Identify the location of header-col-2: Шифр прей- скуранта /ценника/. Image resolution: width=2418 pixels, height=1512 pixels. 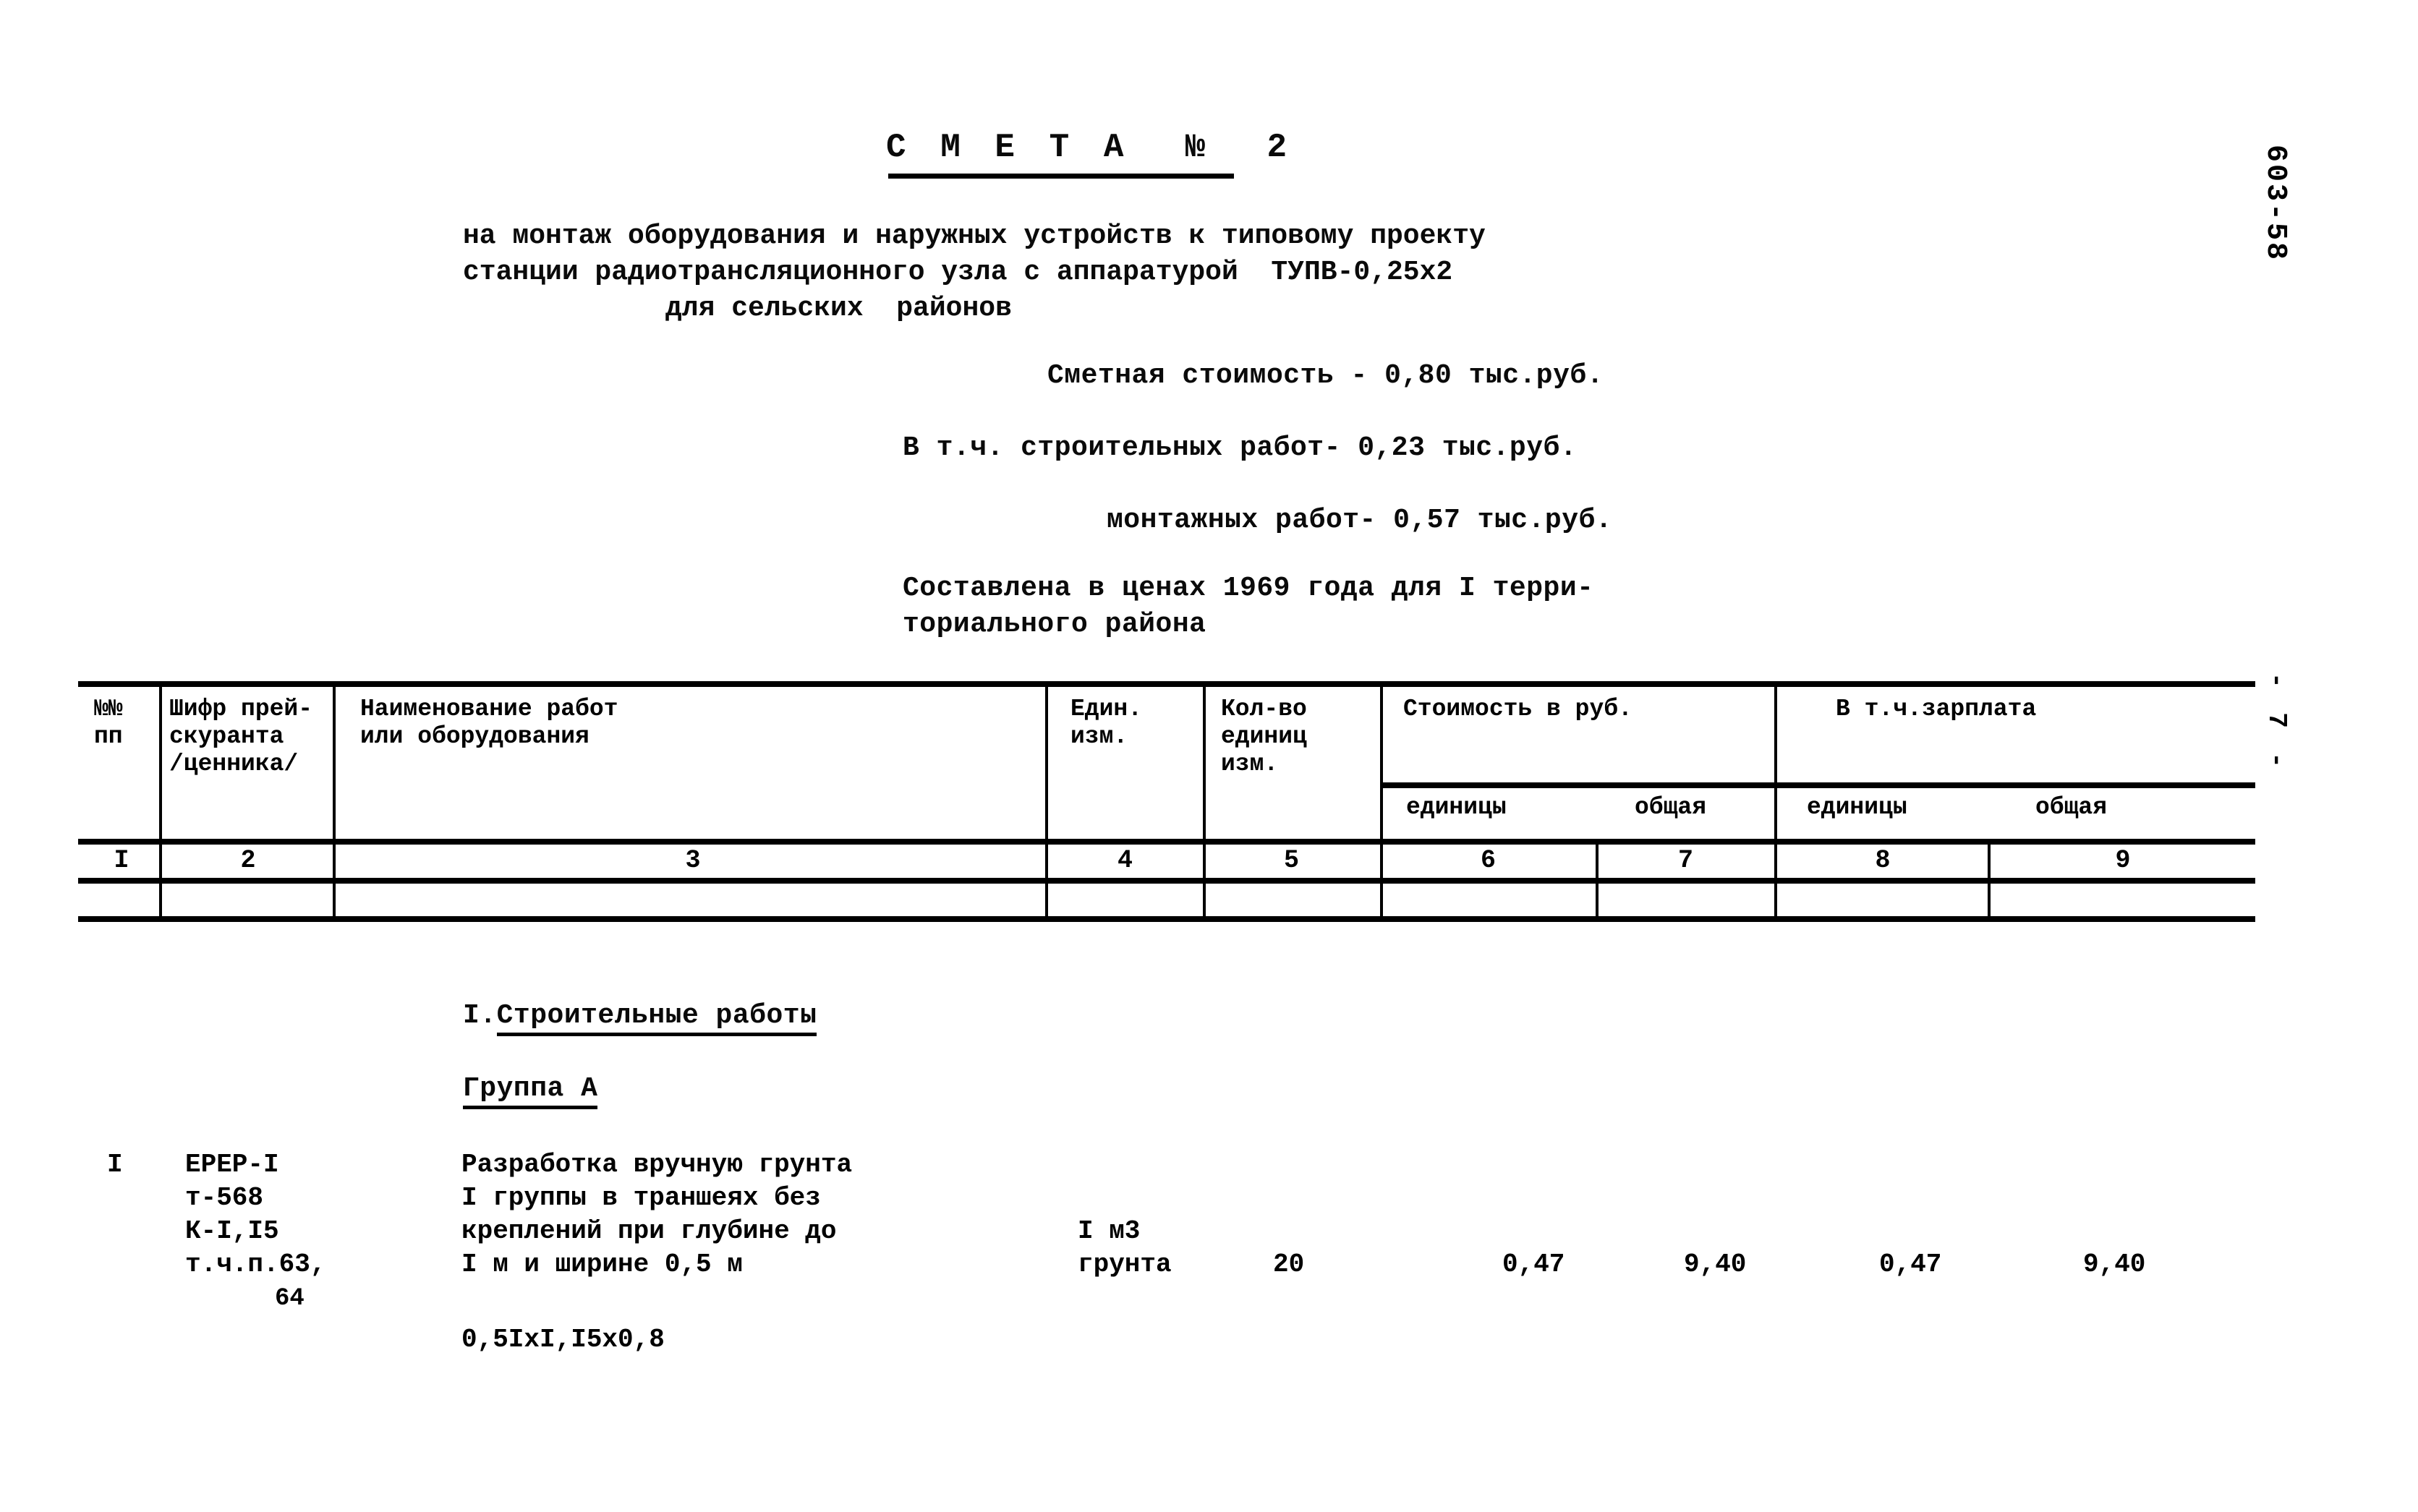
(241, 736).